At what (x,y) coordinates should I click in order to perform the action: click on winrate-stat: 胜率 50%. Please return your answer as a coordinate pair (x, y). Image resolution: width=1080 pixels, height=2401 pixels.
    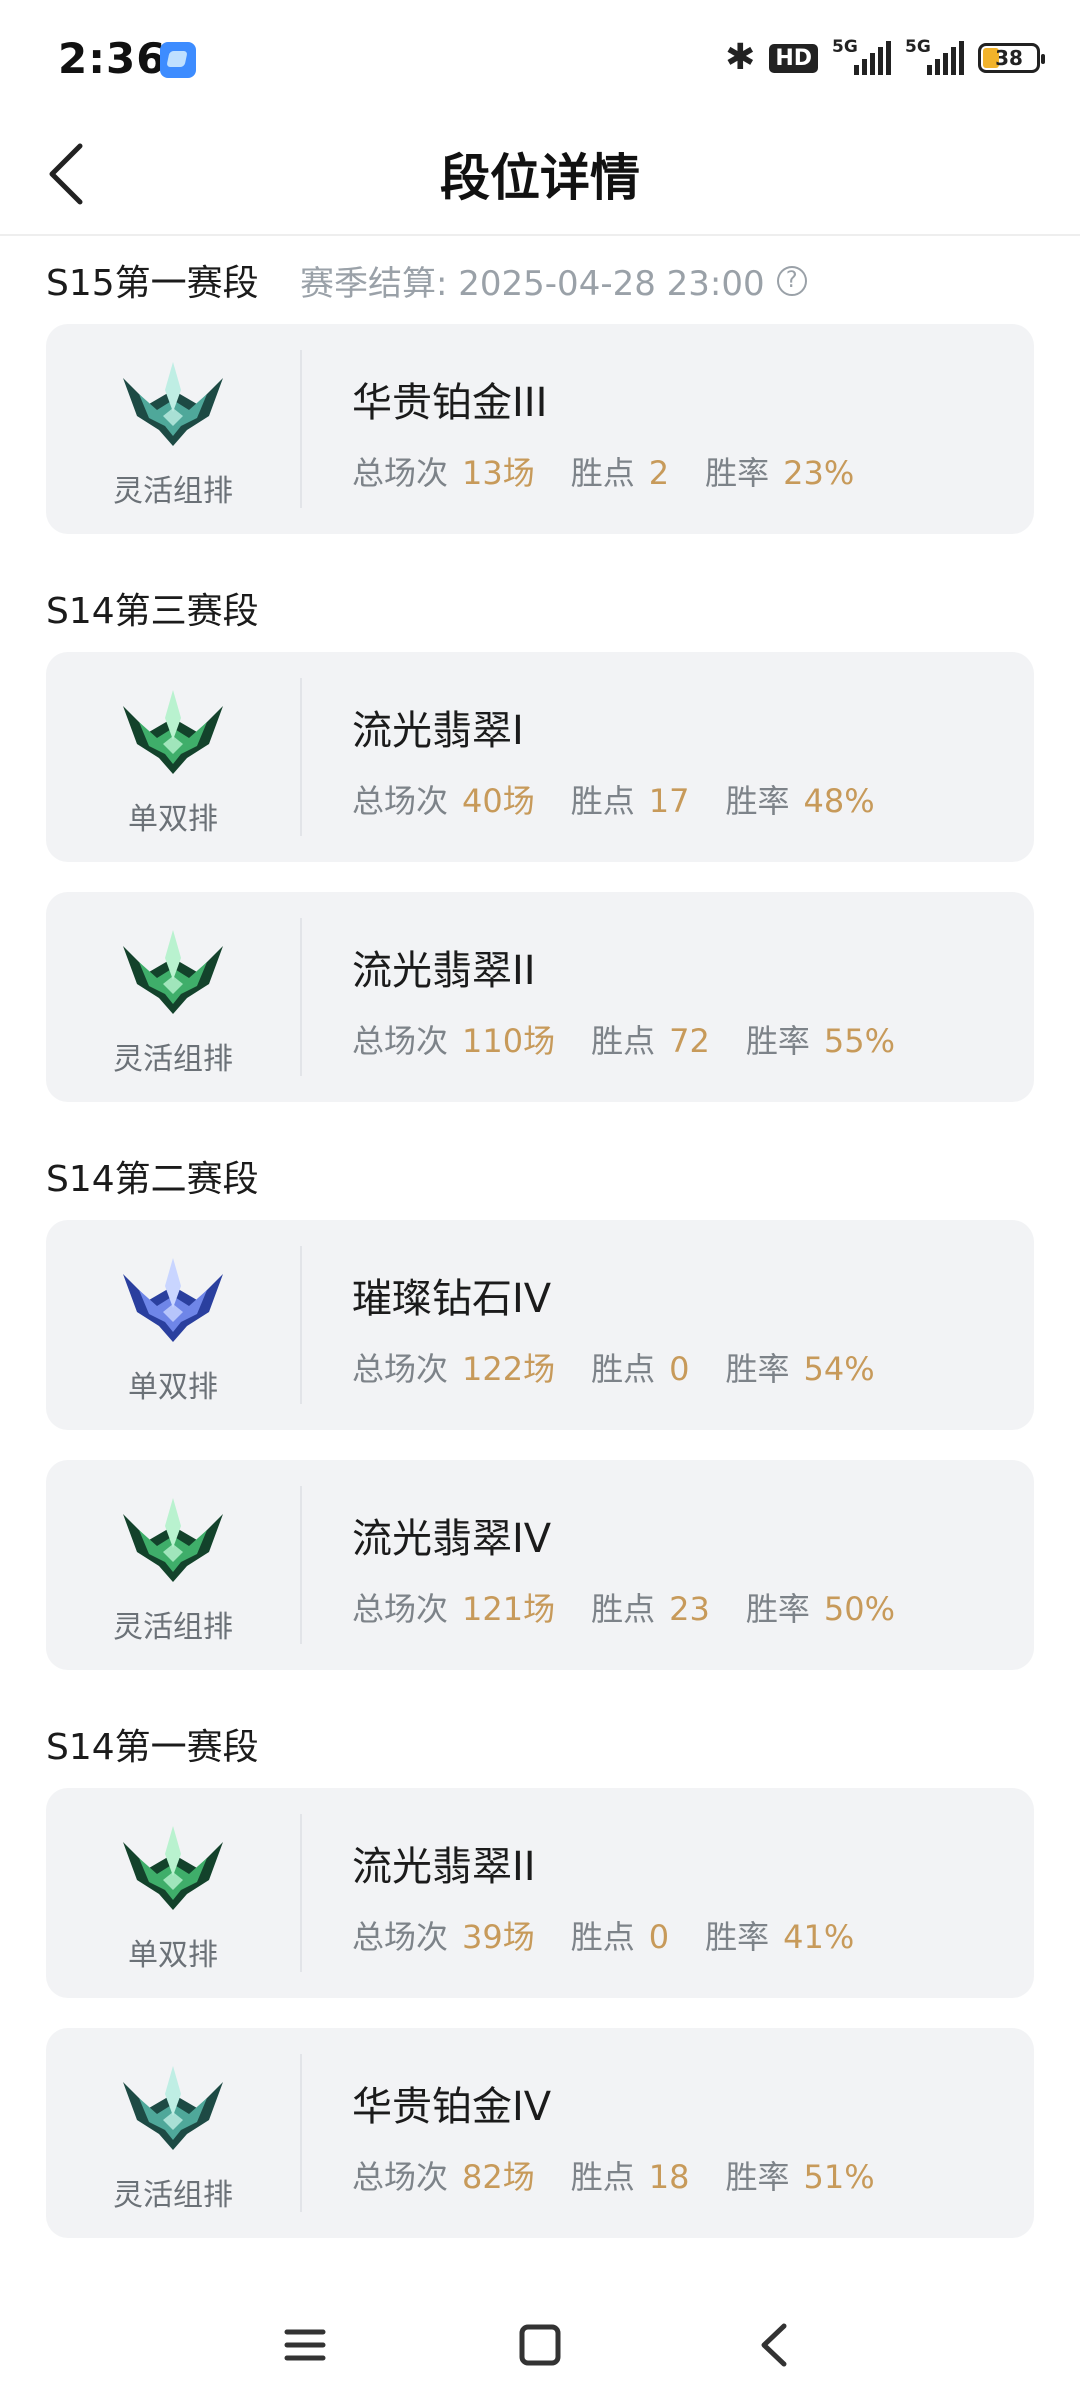
    Looking at the image, I should click on (820, 1609).